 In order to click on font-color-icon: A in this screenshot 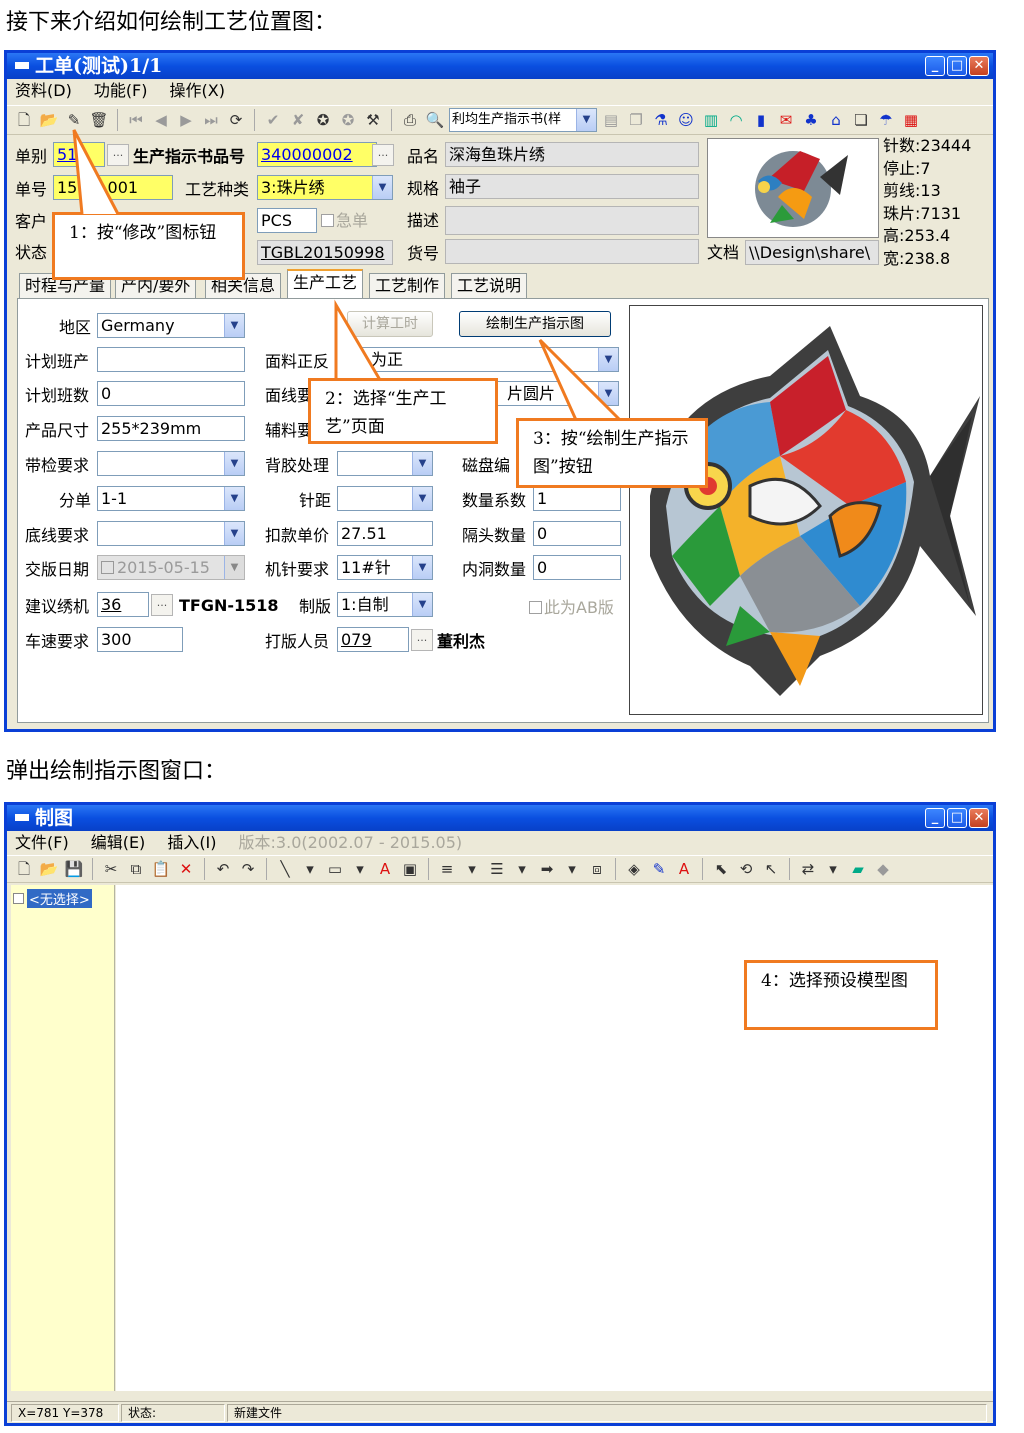, I will do `click(684, 869)`.